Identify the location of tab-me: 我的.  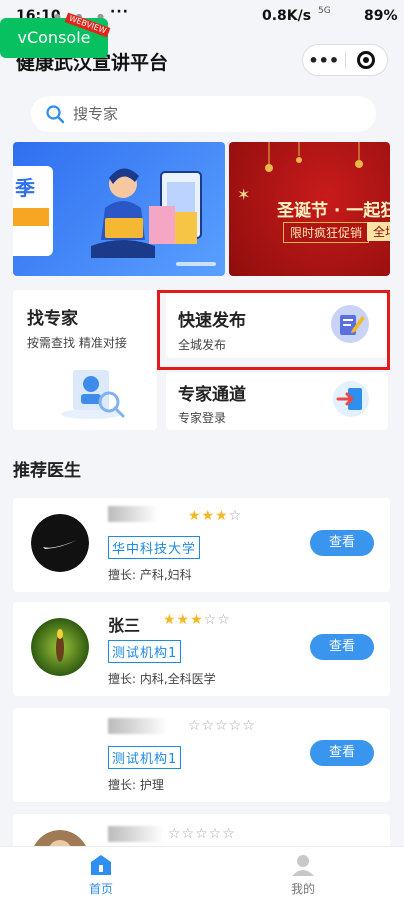
(303, 872).